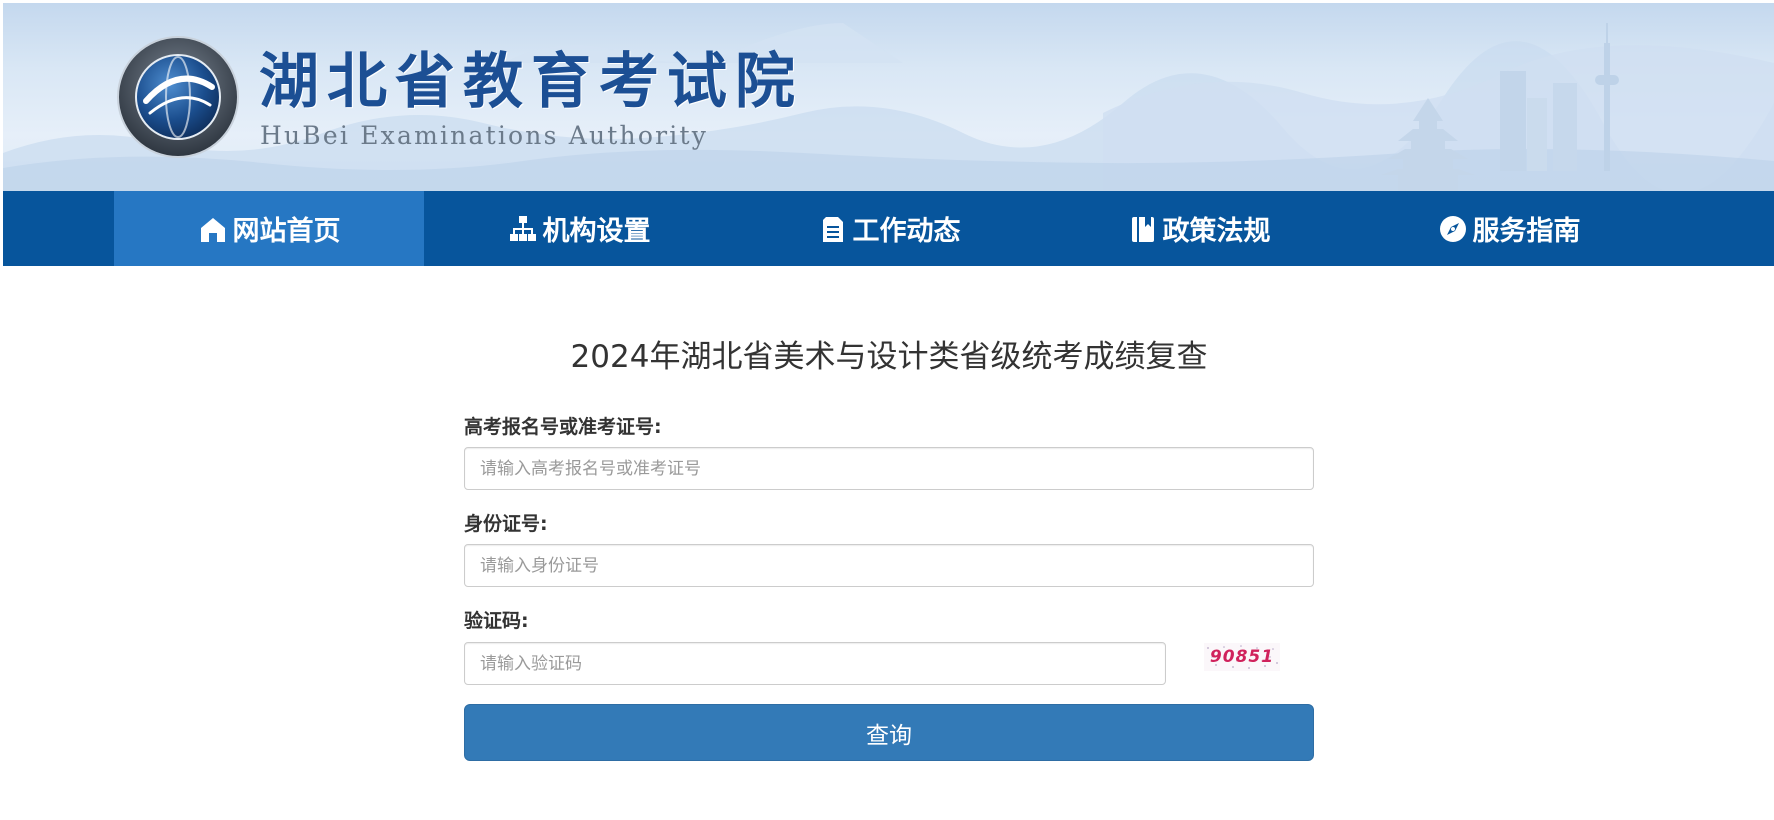 The width and height of the screenshot is (1774, 820). What do you see at coordinates (815, 663) in the screenshot?
I see `captcha-input` at bounding box center [815, 663].